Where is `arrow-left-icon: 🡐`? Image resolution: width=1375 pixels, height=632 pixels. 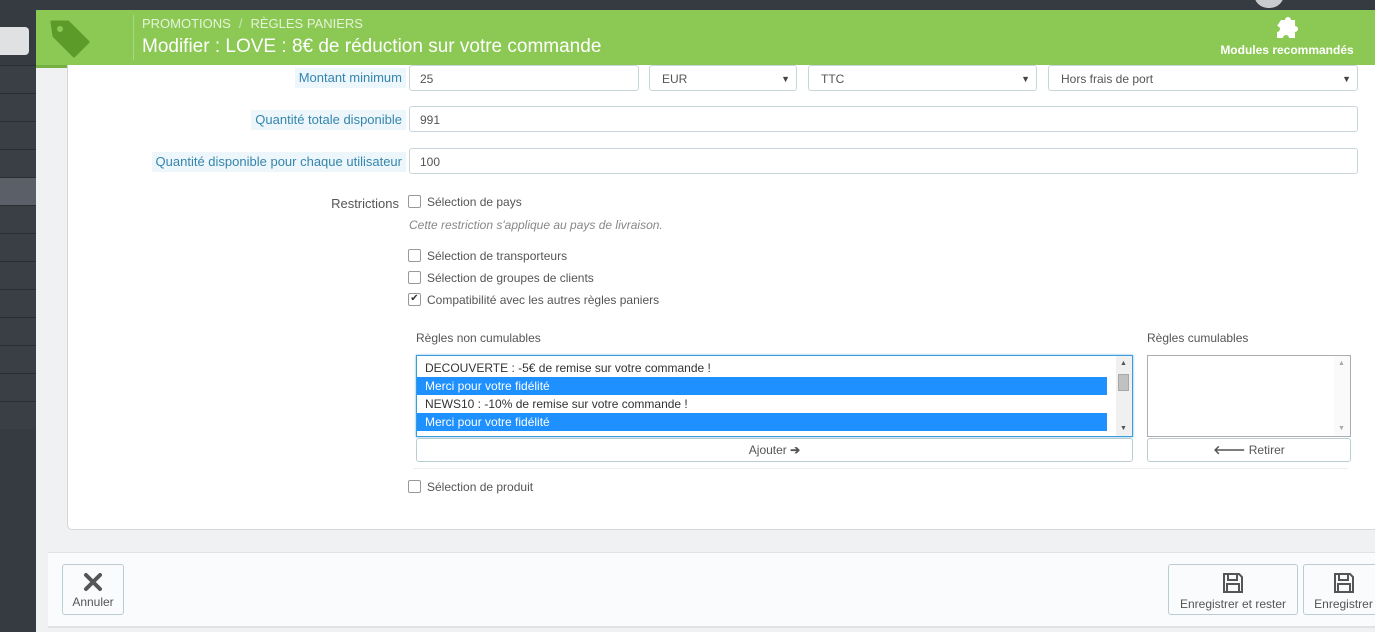 arrow-left-icon: 🡐 is located at coordinates (1229, 450).